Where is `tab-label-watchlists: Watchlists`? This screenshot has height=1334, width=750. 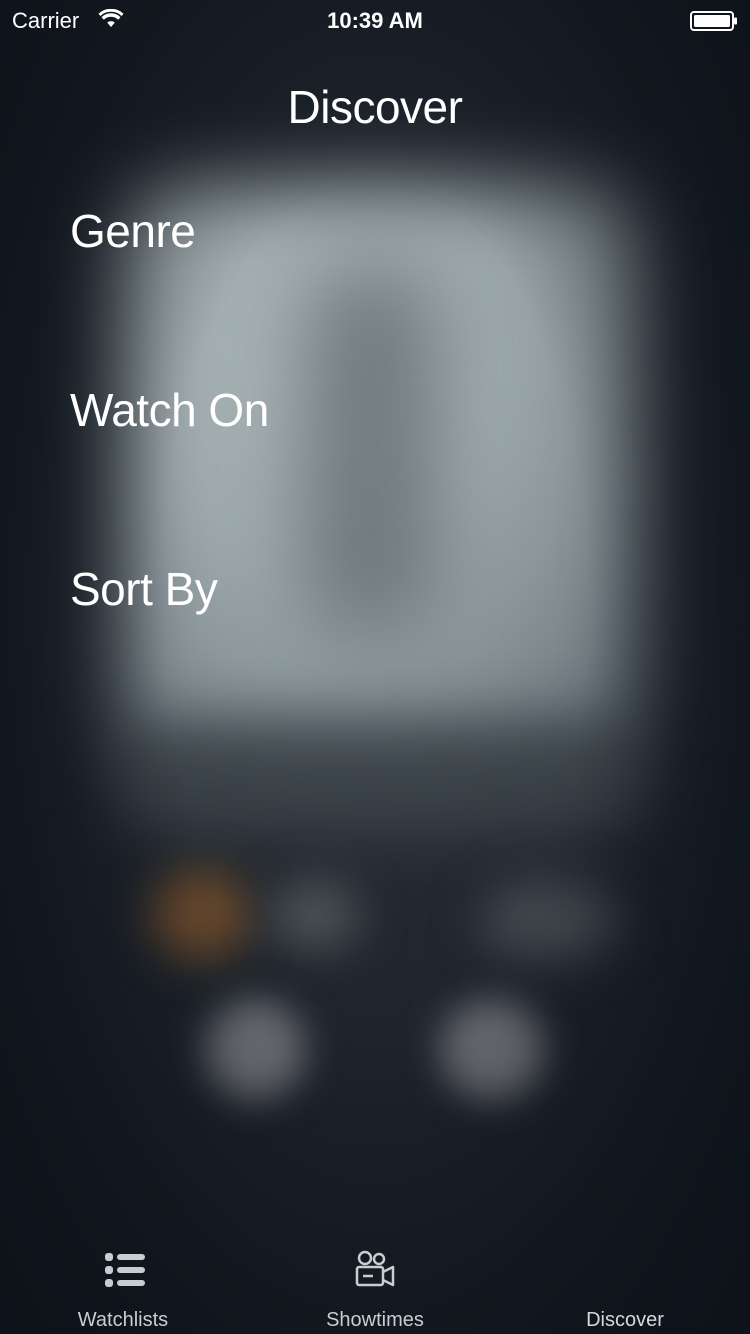 tab-label-watchlists: Watchlists is located at coordinates (123, 1320).